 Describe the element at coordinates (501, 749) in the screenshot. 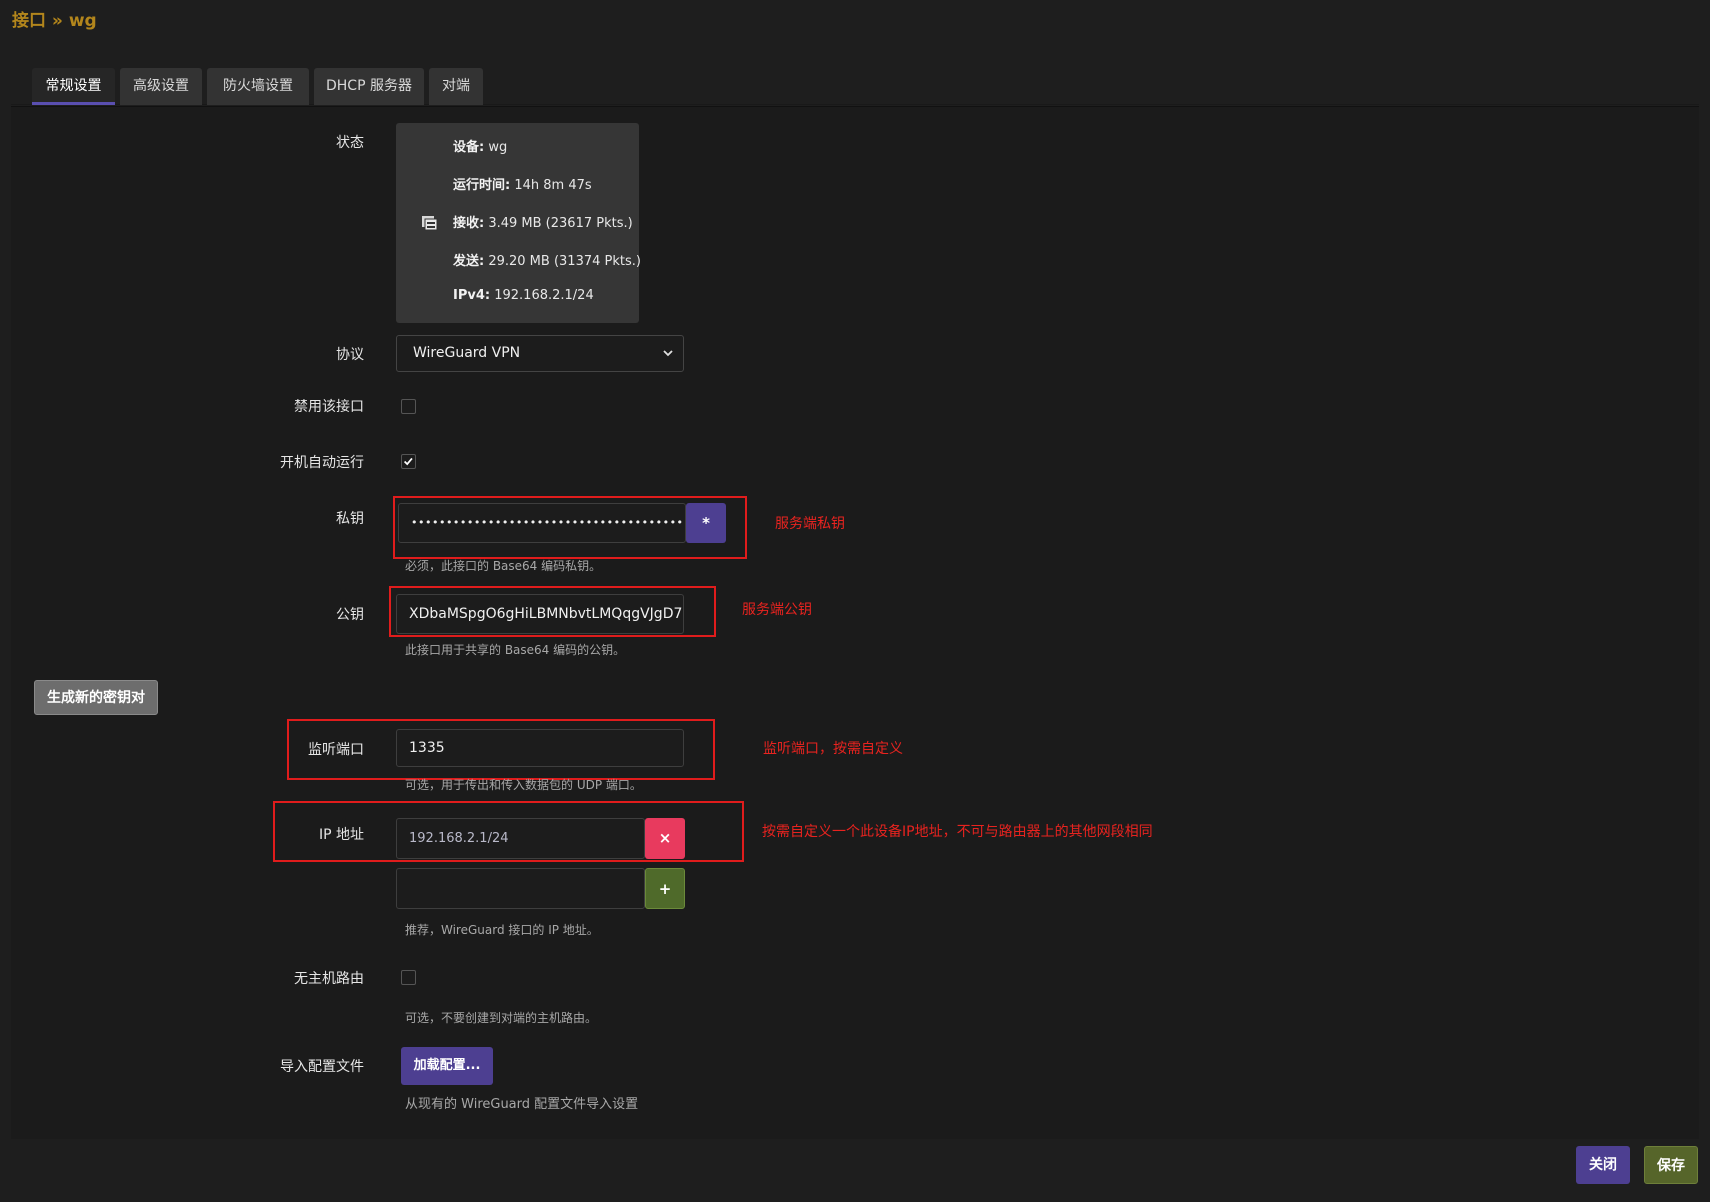

I see `listen-port-highlight` at that location.